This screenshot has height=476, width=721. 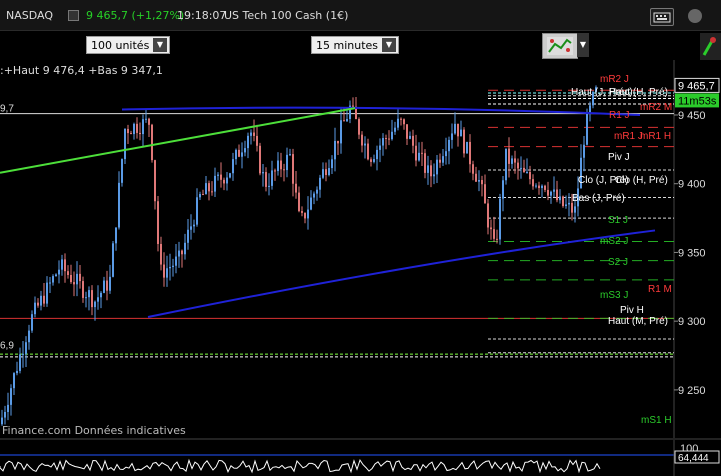 I want to click on chart-tools-dropdown: ▼, so click(x=583, y=45).